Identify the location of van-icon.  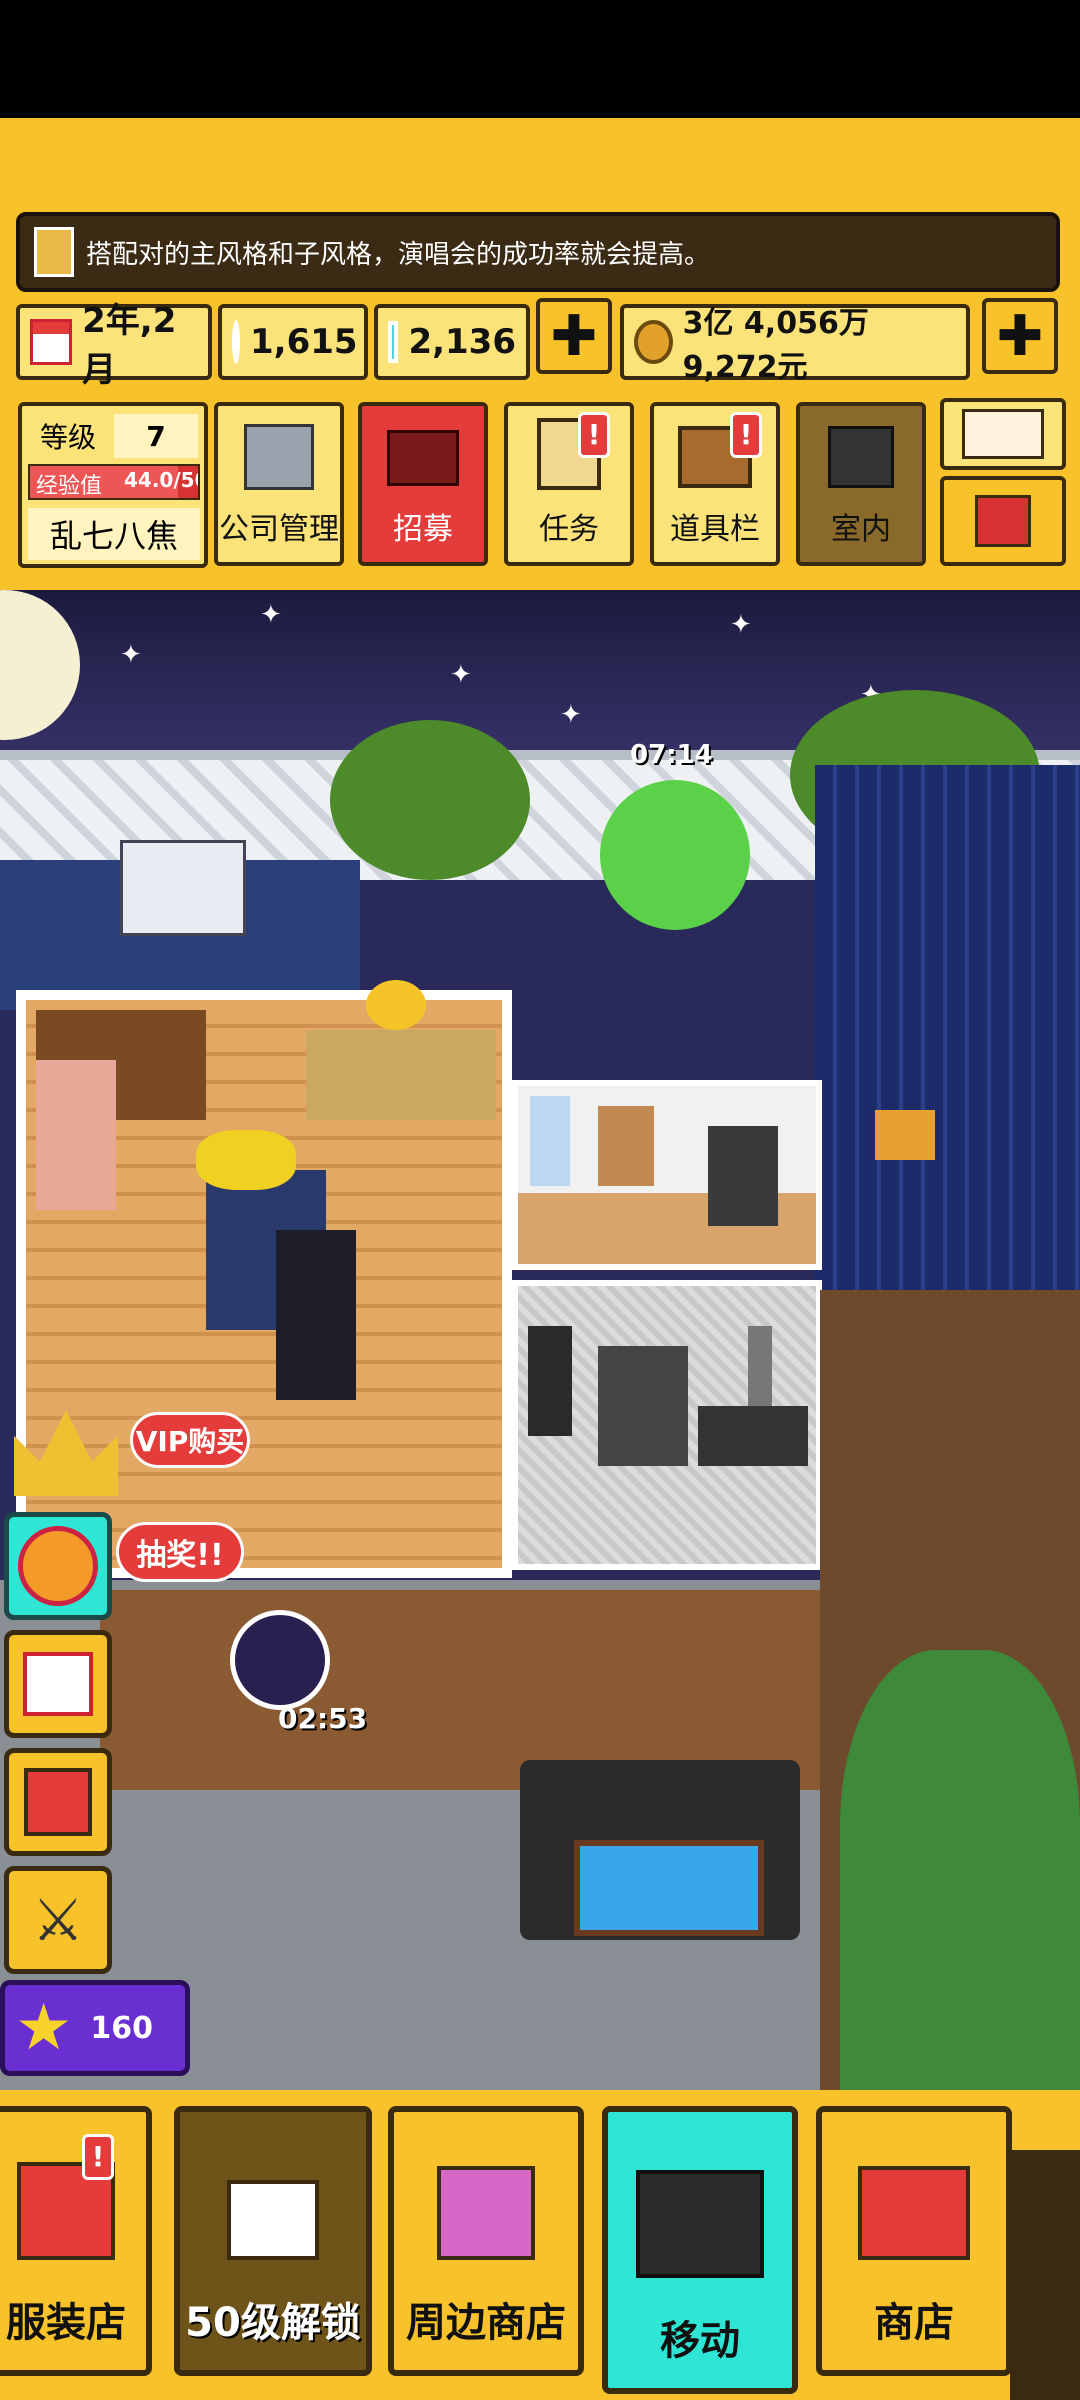
(700, 2224).